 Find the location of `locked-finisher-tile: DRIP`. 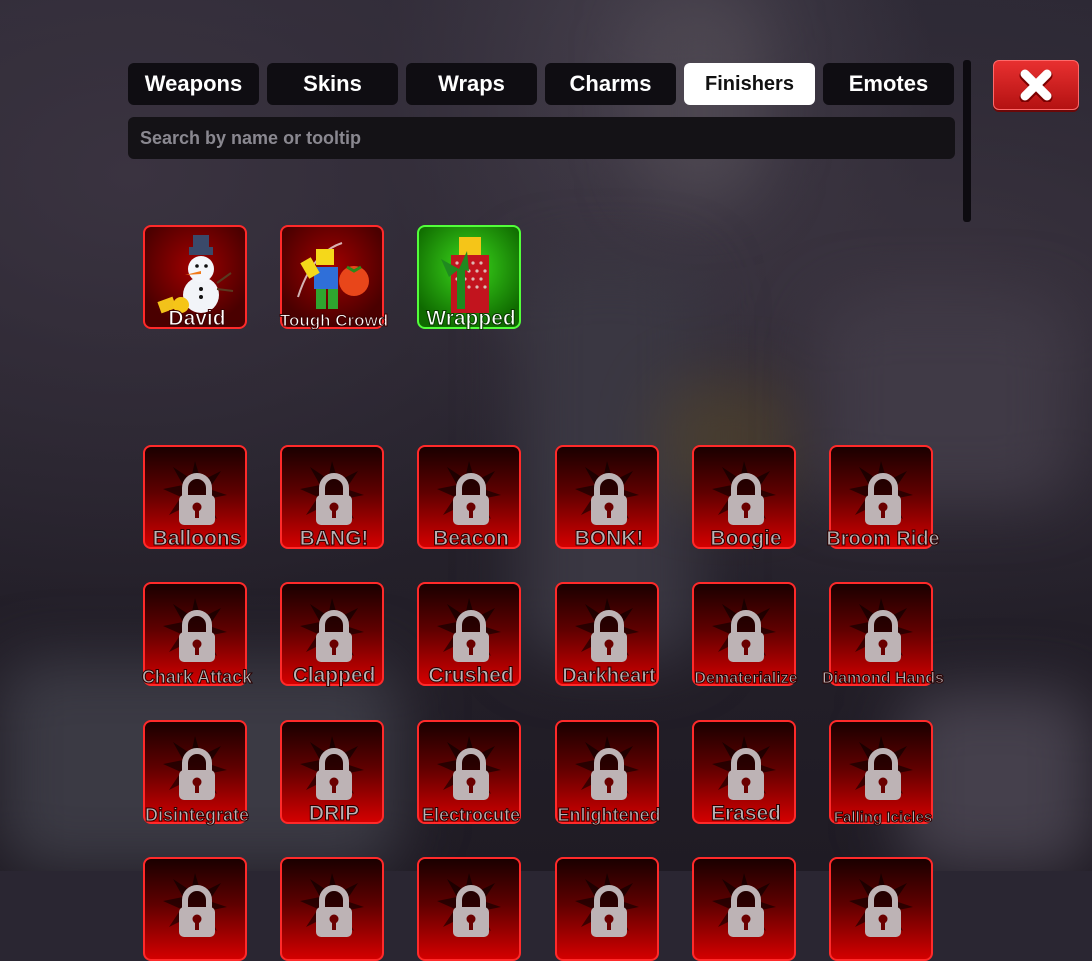

locked-finisher-tile: DRIP is located at coordinates (332, 773).